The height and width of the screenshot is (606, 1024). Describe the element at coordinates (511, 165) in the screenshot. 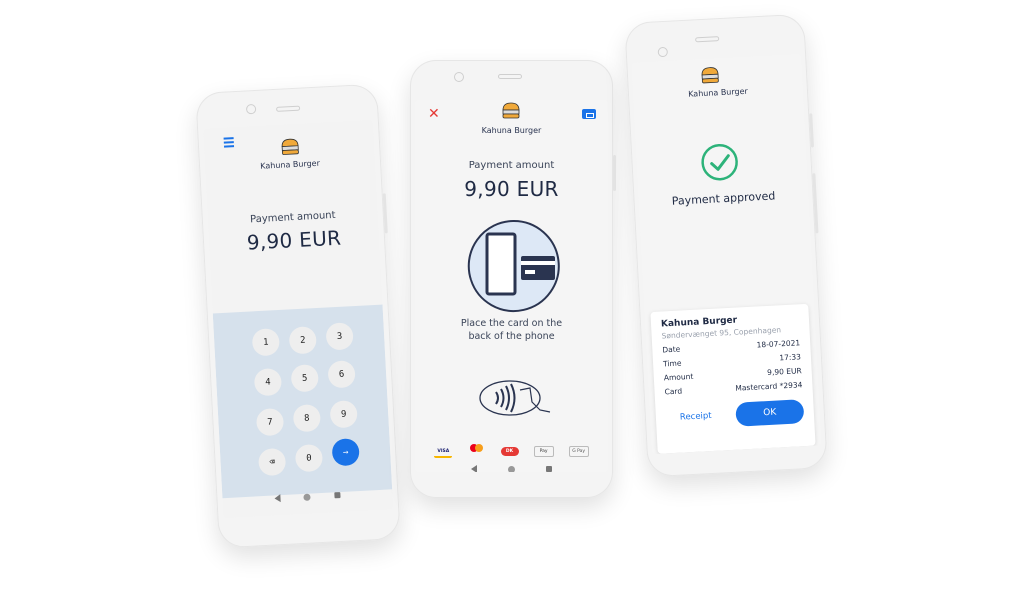

I see `payment-amount-label: Payment amount` at that location.